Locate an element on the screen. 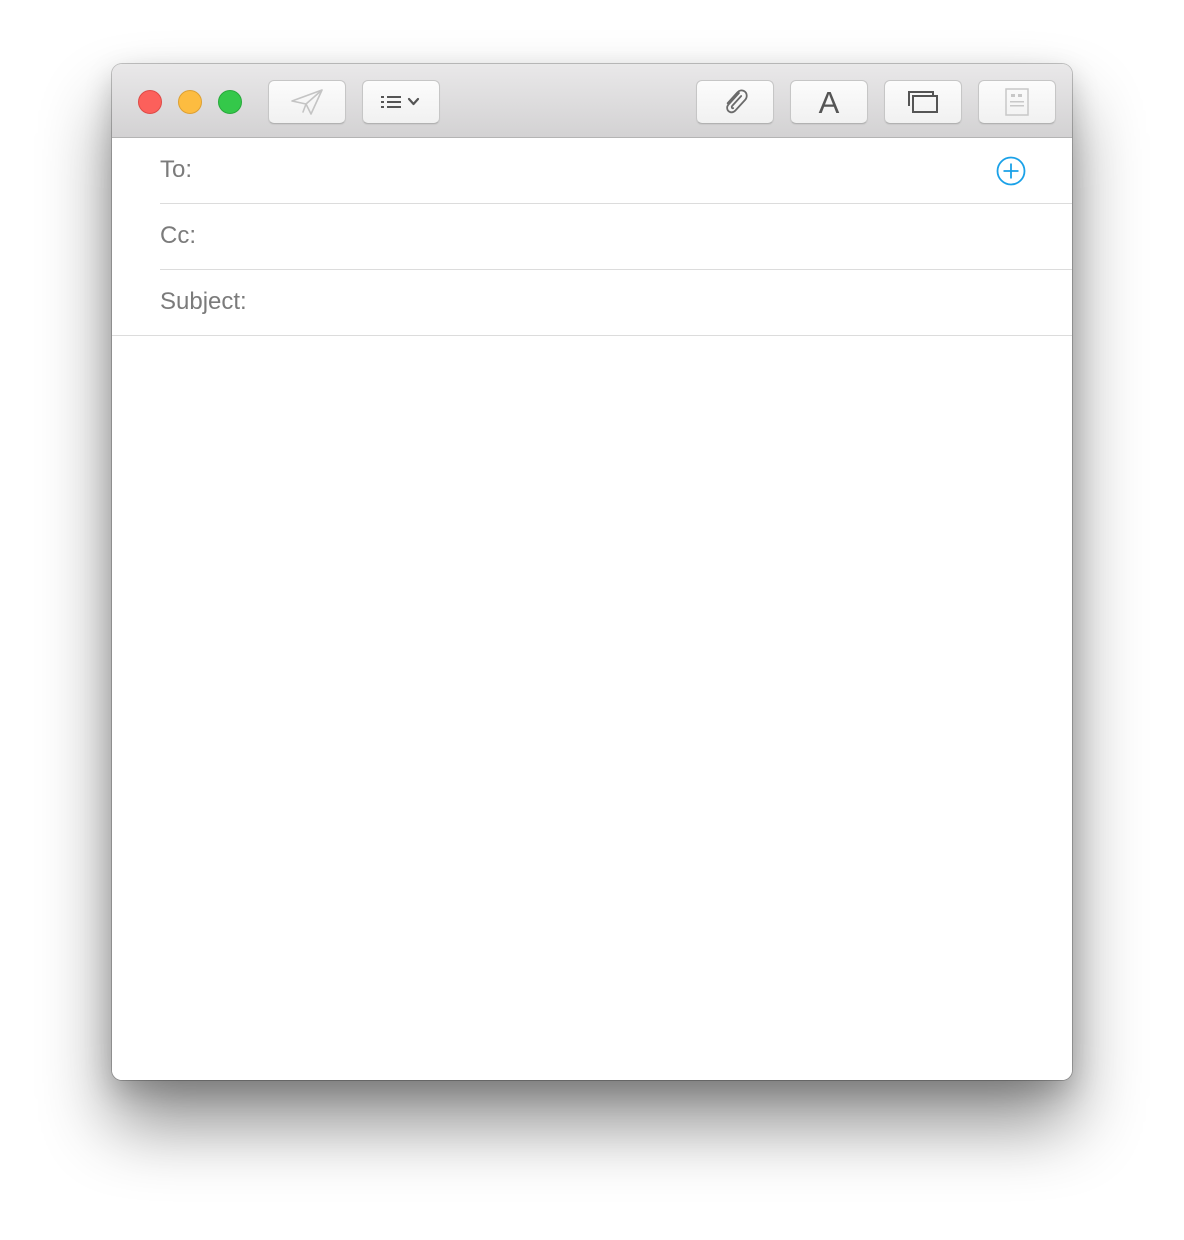  plus-circle-icon is located at coordinates (1011, 171).